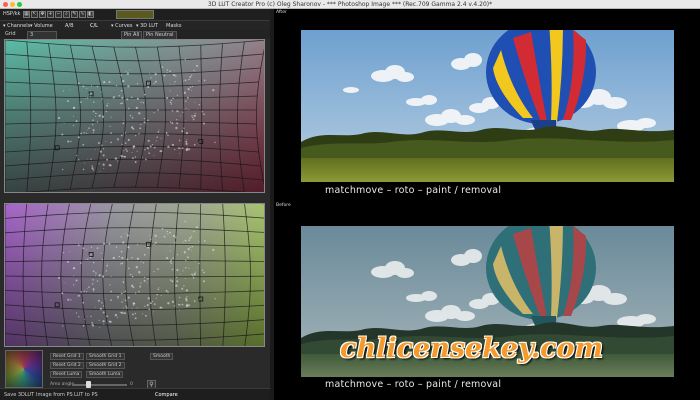 This screenshot has width=700, height=400. Describe the element at coordinates (99, 385) in the screenshot. I see `angle-slider-track` at that location.